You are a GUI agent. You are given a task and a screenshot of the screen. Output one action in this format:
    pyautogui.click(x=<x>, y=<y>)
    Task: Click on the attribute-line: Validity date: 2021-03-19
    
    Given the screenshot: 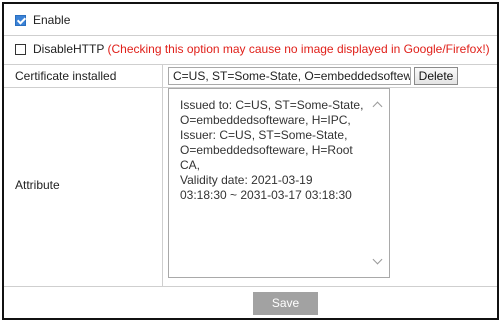 What is the action you would take?
    pyautogui.click(x=246, y=180)
    